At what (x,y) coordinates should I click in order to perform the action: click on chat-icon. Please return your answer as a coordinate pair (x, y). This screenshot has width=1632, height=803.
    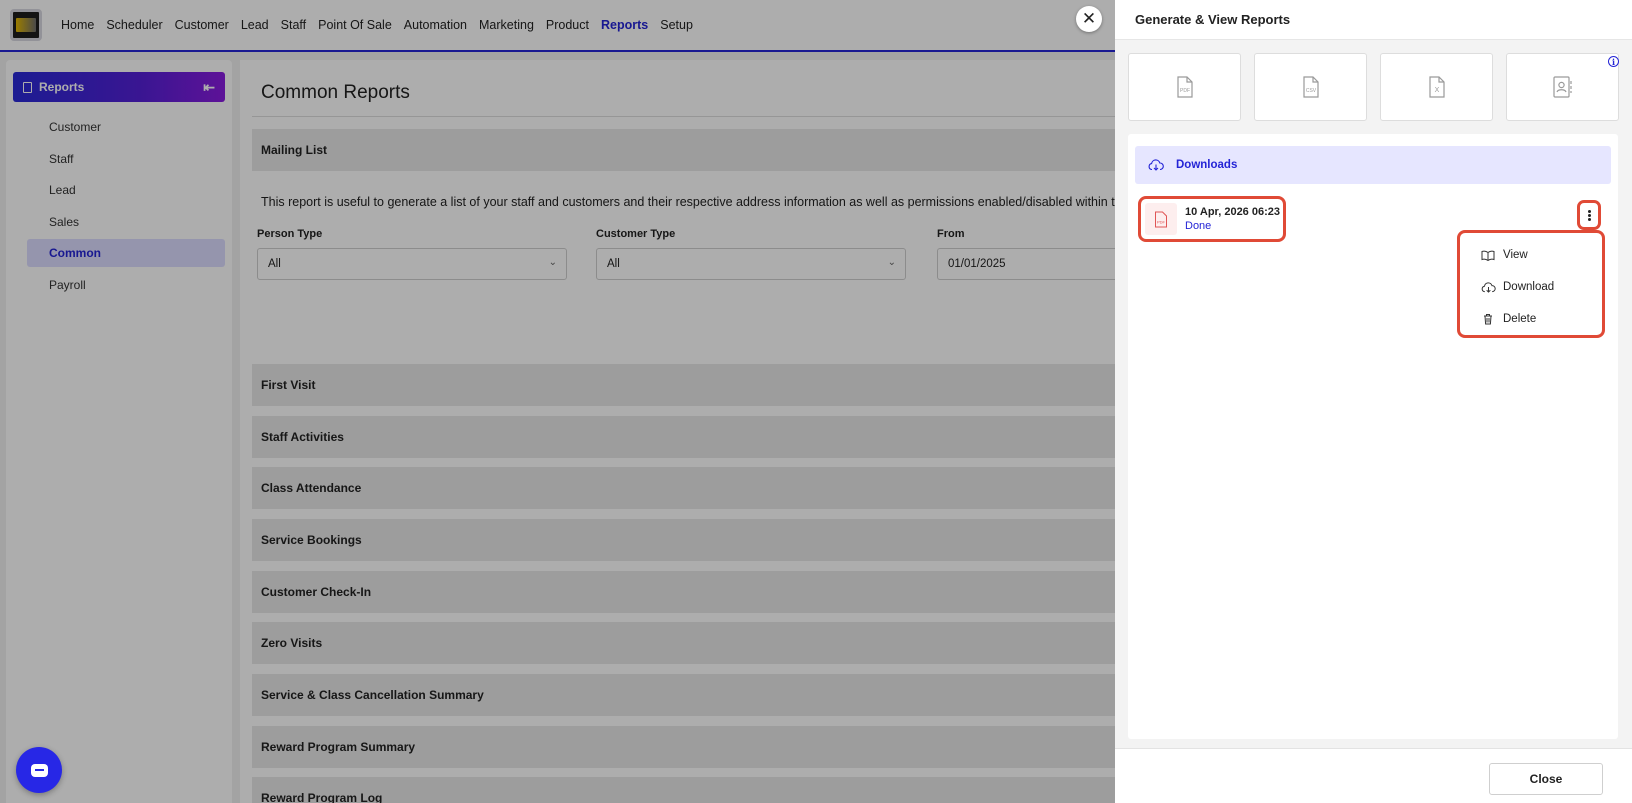
    Looking at the image, I should click on (39, 770).